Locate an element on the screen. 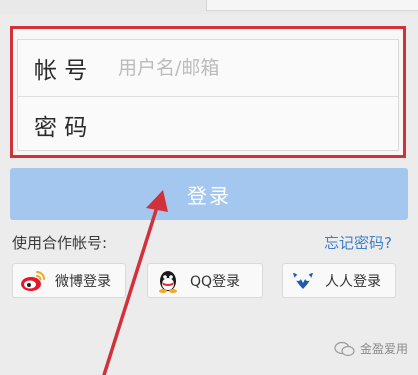 The width and height of the screenshot is (418, 375). login-button: 登录 is located at coordinates (209, 194).